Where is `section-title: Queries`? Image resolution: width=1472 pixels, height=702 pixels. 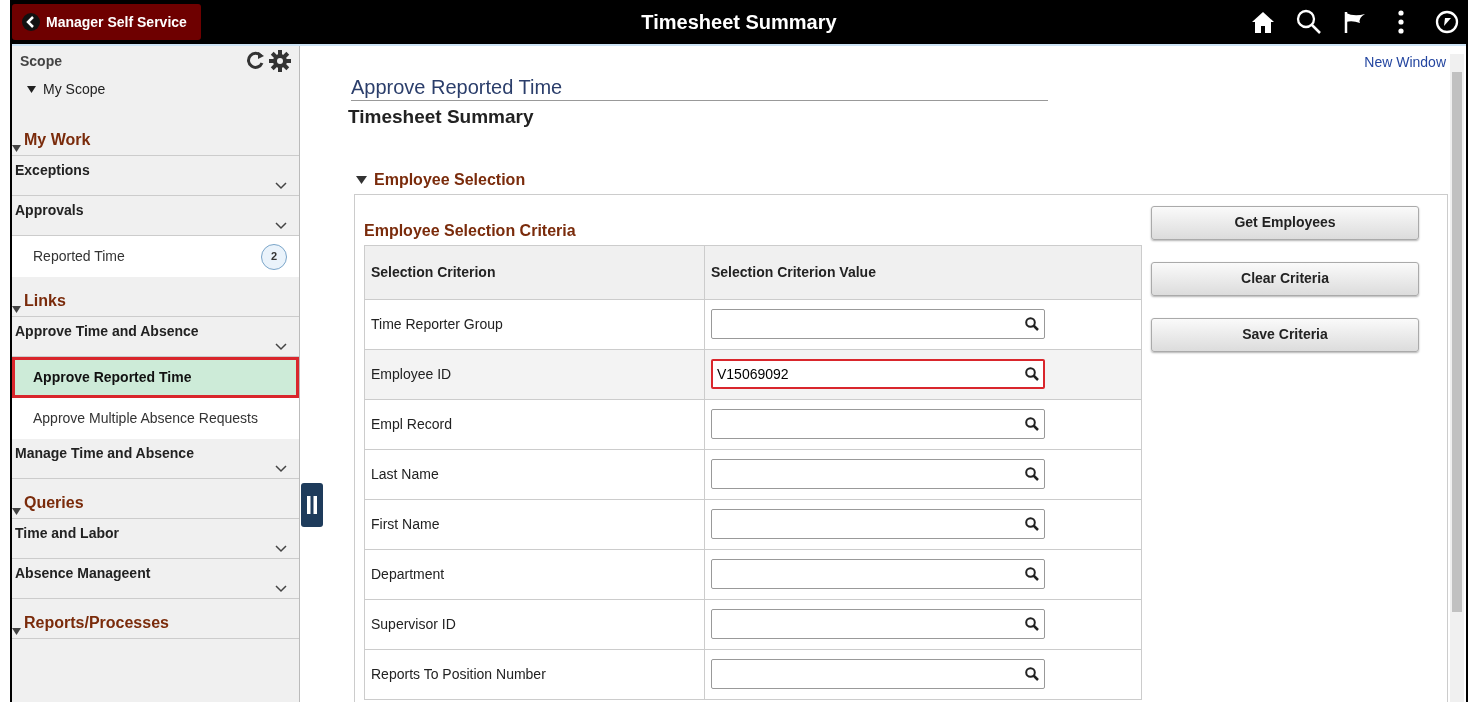
section-title: Queries is located at coordinates (54, 503).